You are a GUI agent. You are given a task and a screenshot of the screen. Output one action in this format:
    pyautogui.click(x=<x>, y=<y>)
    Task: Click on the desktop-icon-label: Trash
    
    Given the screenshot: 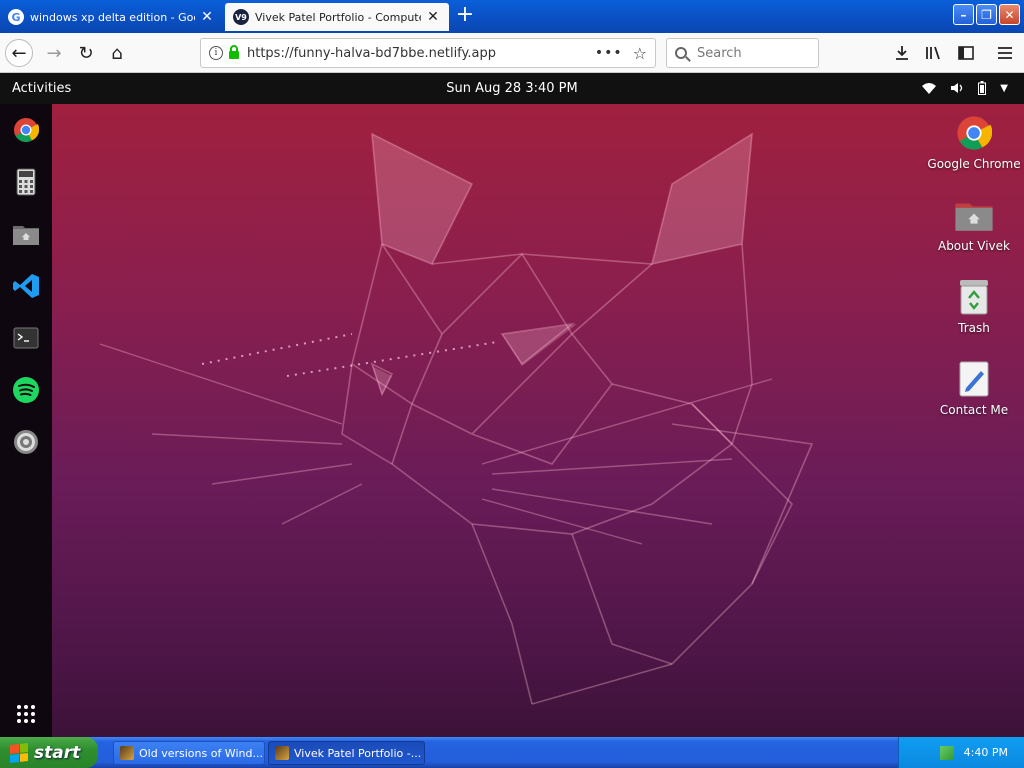 What is the action you would take?
    pyautogui.click(x=974, y=328)
    